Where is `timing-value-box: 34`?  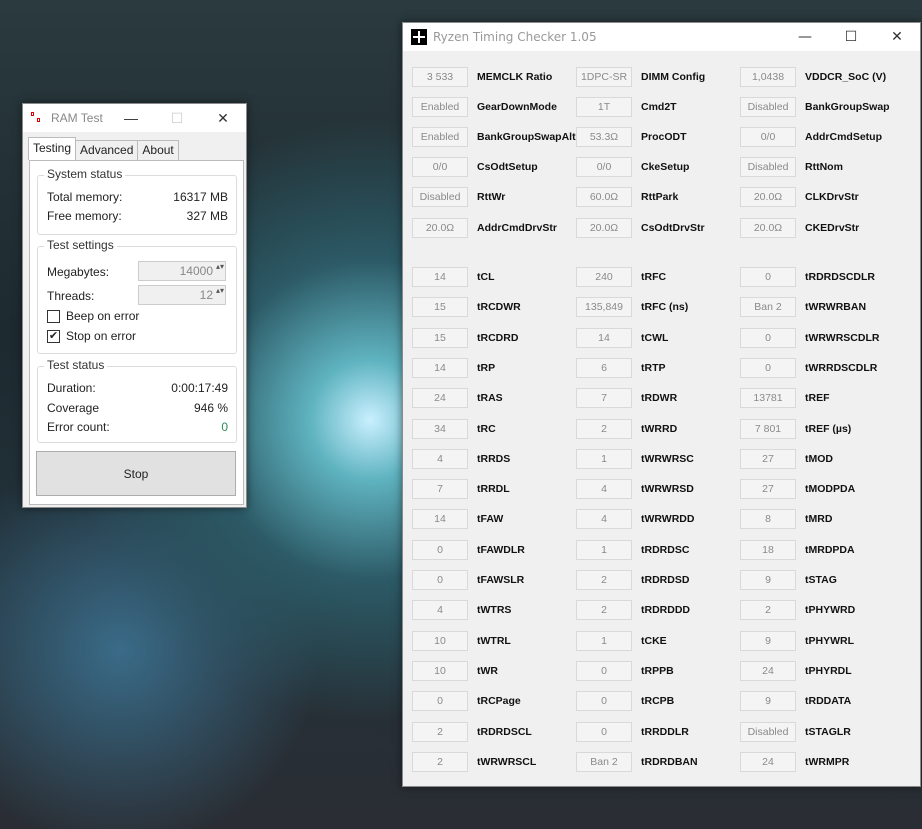 timing-value-box: 34 is located at coordinates (440, 428).